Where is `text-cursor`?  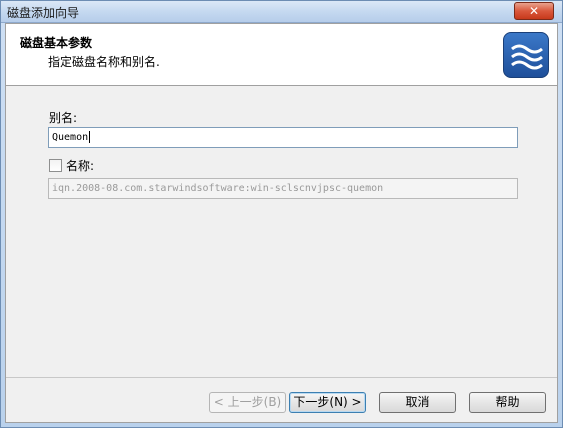 text-cursor is located at coordinates (90, 137).